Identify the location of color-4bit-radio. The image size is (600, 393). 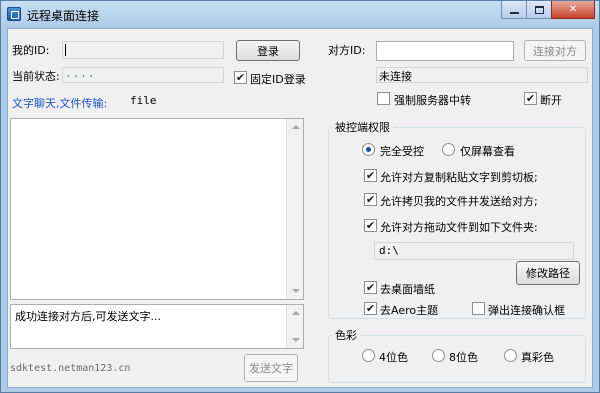
(368, 355).